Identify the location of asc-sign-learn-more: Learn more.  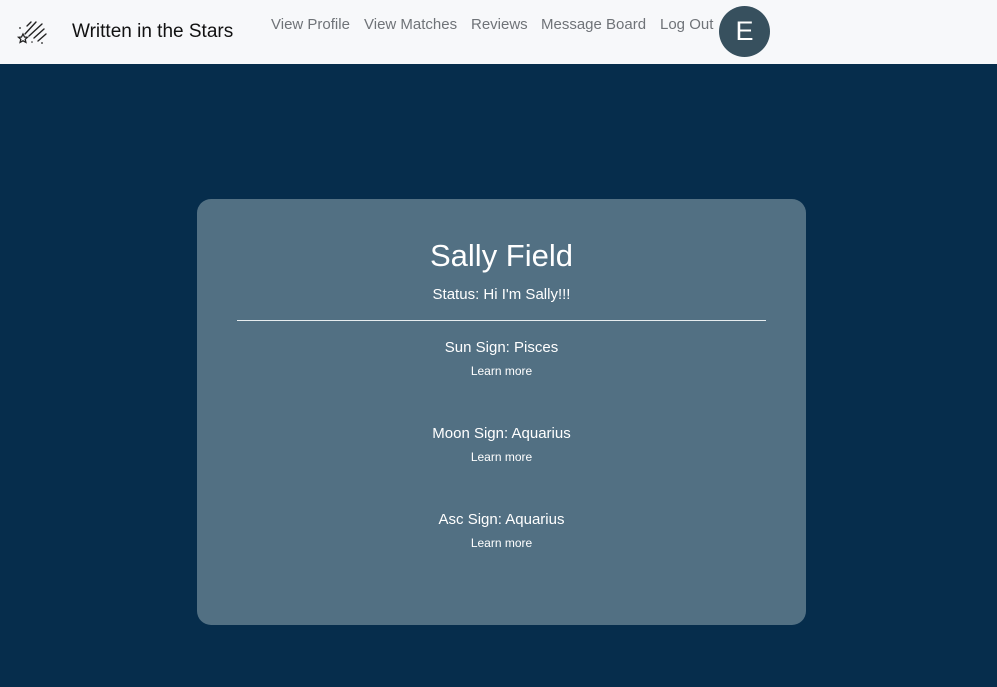
(501, 543).